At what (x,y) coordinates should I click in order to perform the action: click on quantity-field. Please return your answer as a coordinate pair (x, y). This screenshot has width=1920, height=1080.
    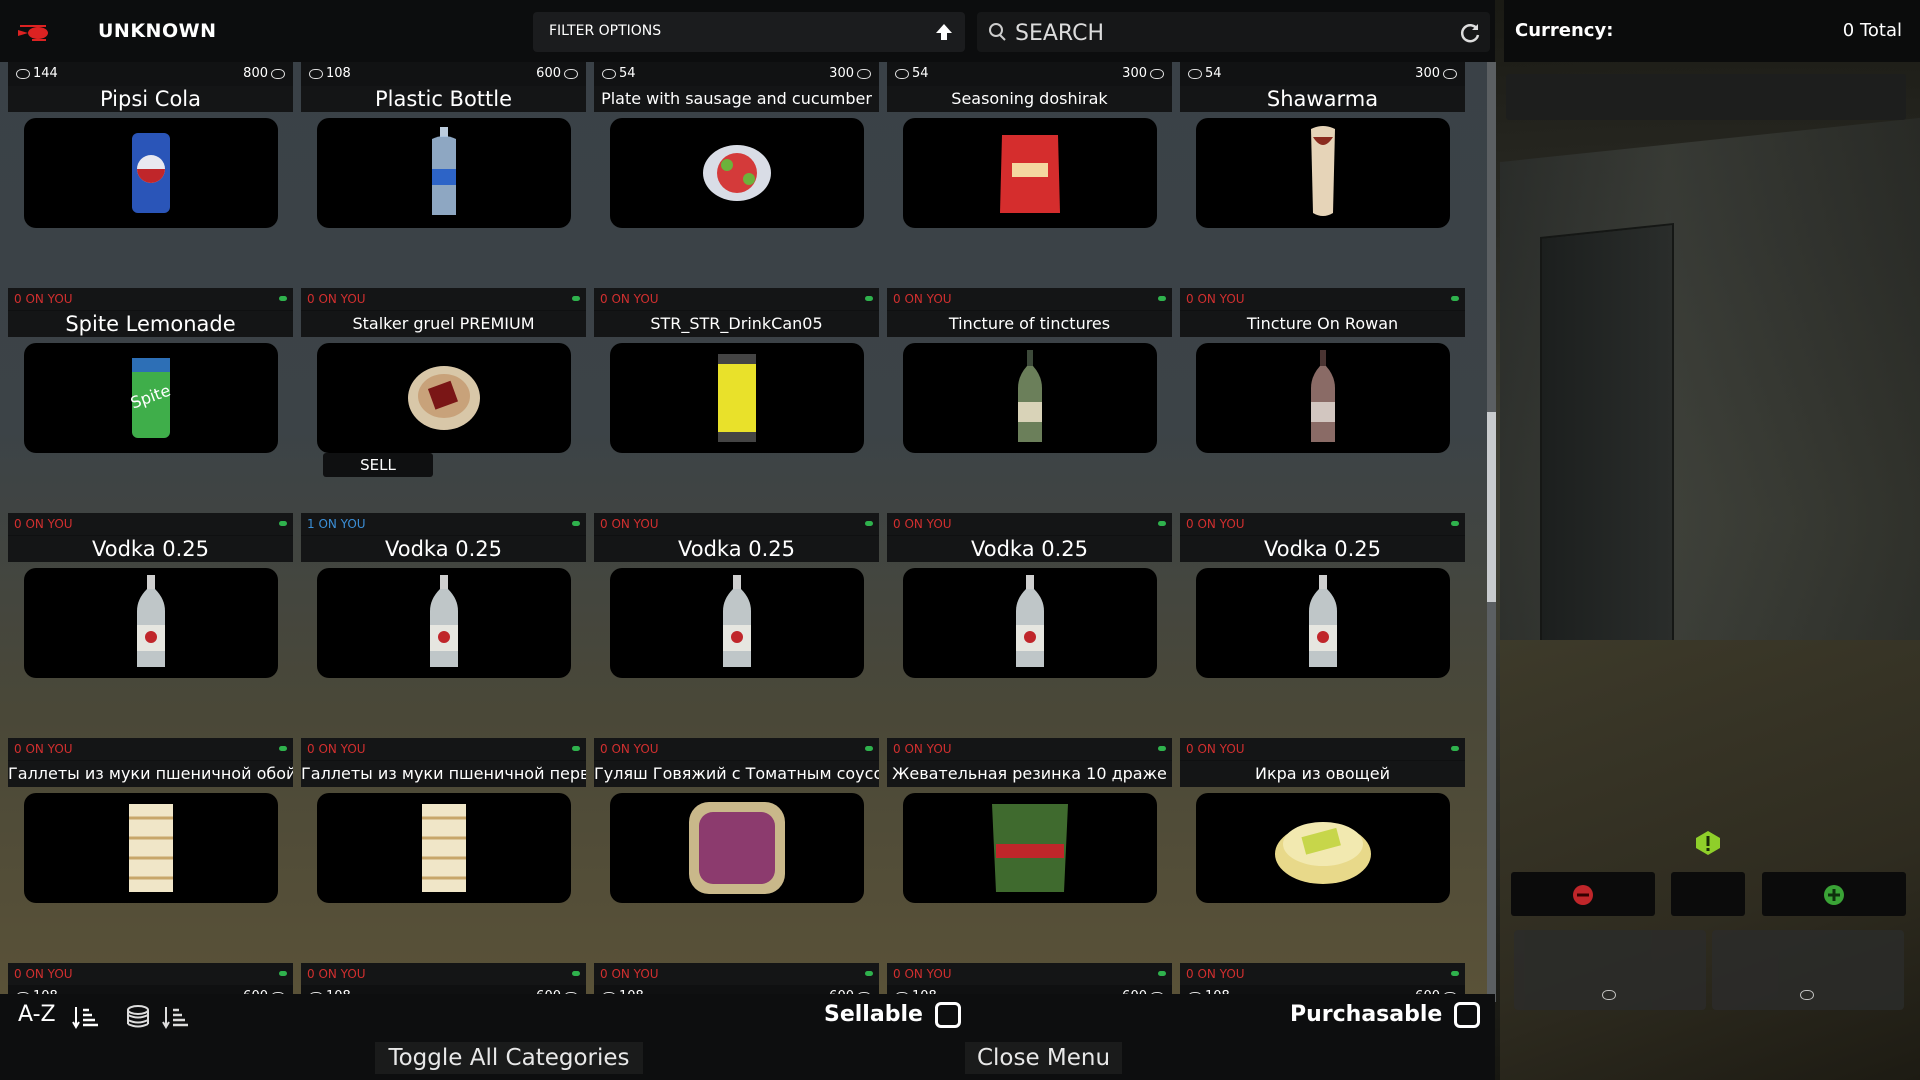
    Looking at the image, I should click on (1708, 894).